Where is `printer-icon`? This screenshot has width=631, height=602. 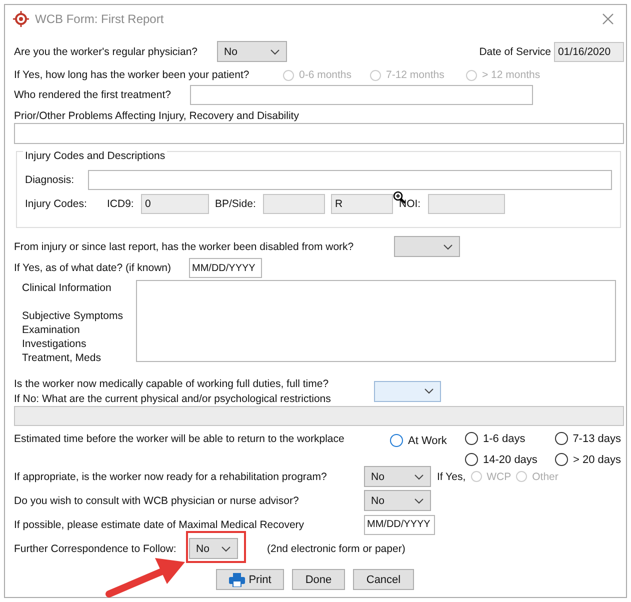
printer-icon is located at coordinates (236, 579).